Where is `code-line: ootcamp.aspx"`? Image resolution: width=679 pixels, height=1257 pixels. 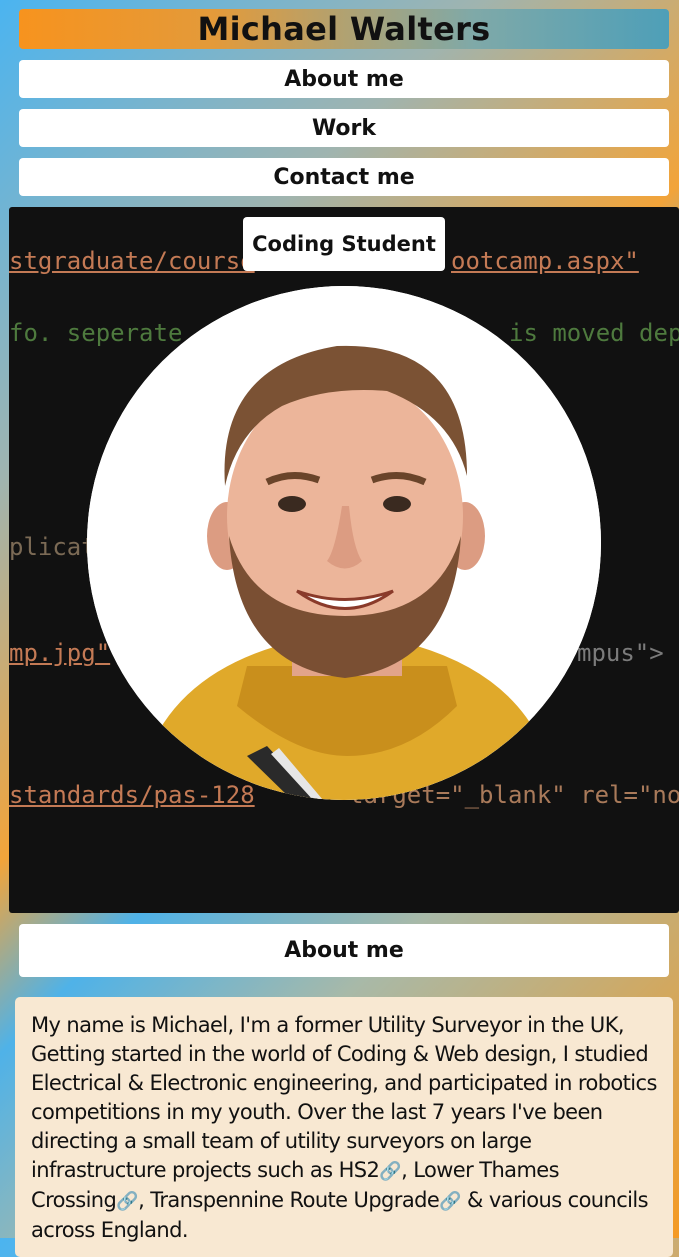
code-line: ootcamp.aspx" is located at coordinates (545, 261).